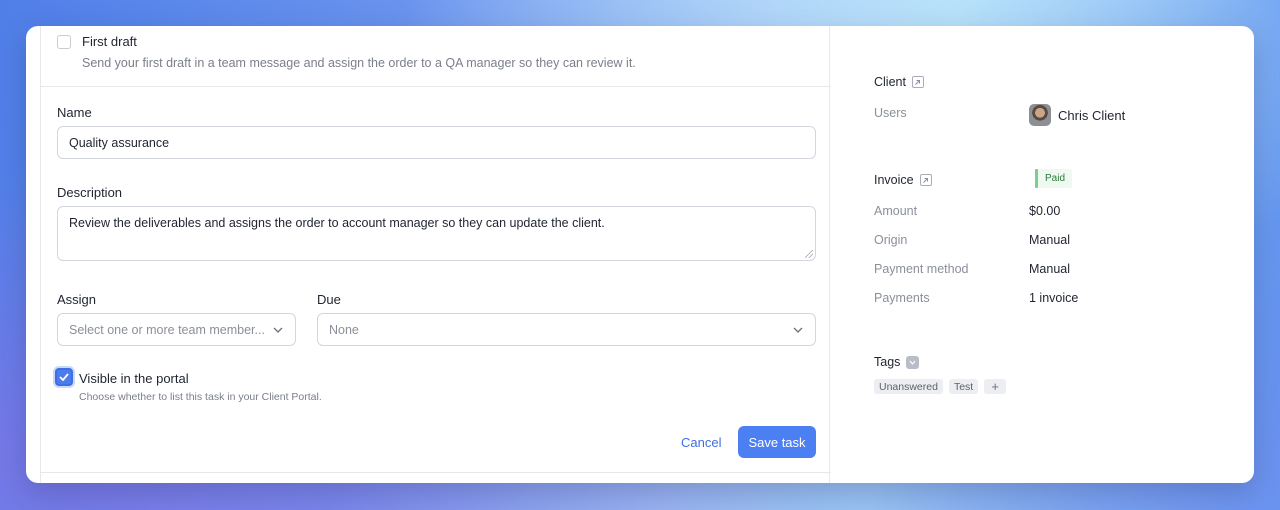 The image size is (1280, 510). I want to click on tag-chip: Test, so click(963, 386).